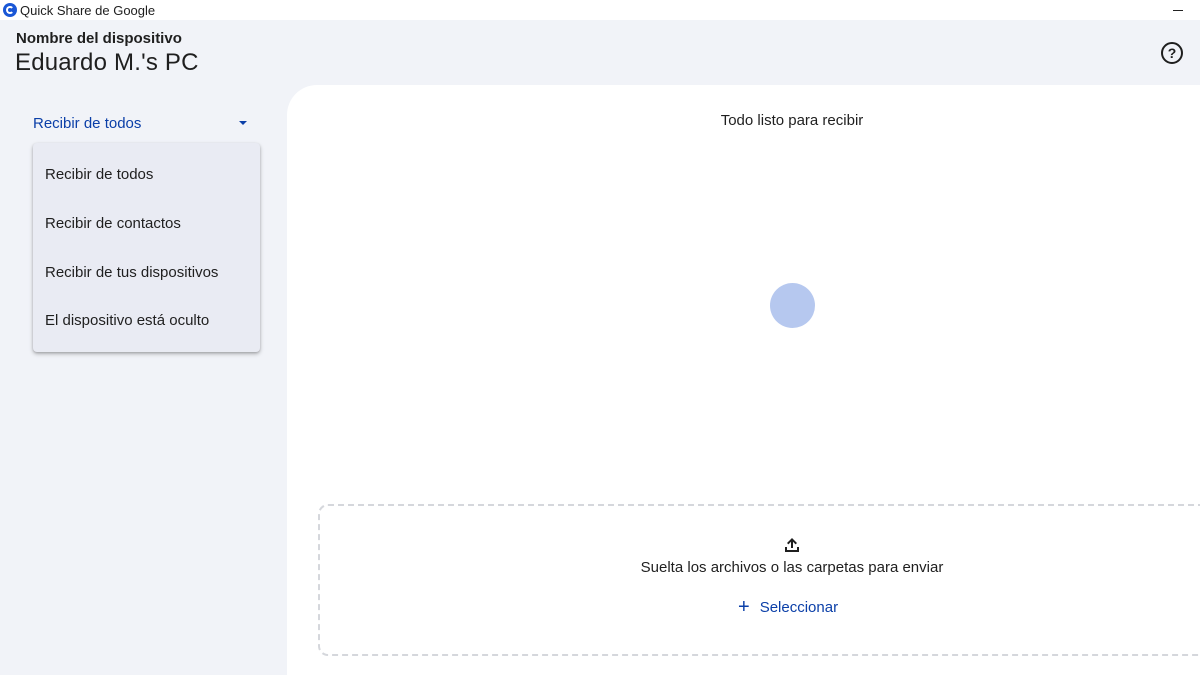 Image resolution: width=1200 pixels, height=675 pixels. I want to click on minimize-icon, so click(1178, 10).